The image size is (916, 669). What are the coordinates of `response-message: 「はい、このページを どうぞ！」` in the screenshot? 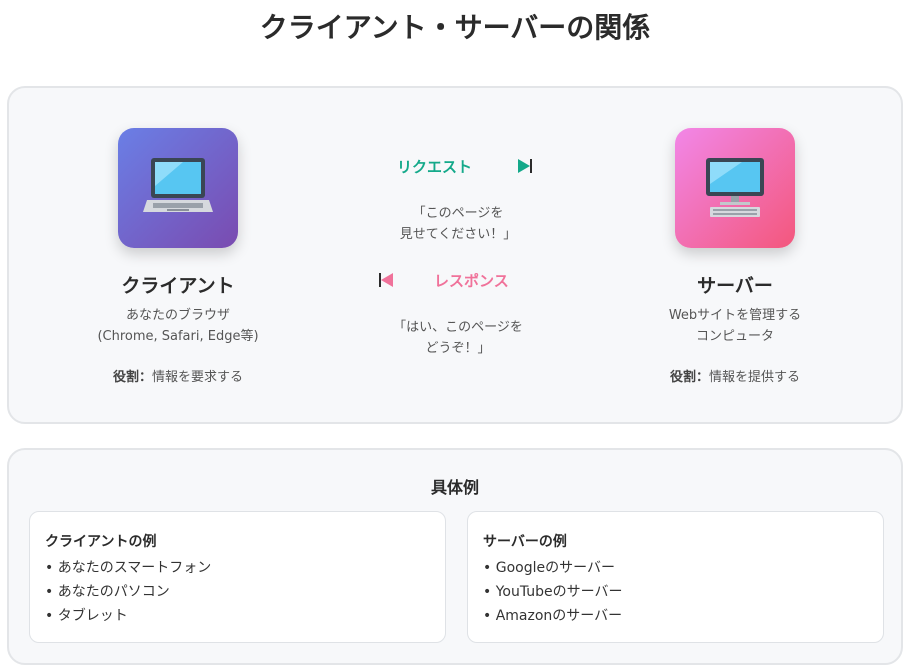 It's located at (458, 338).